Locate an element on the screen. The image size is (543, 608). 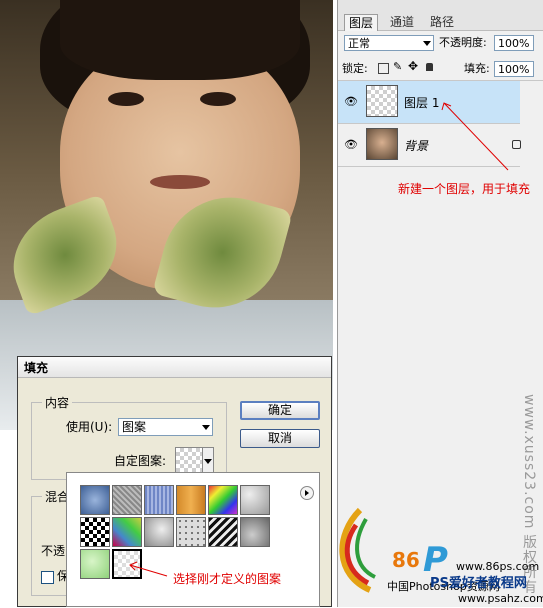
pattern-dropdown-button is located at coordinates (208, 460).